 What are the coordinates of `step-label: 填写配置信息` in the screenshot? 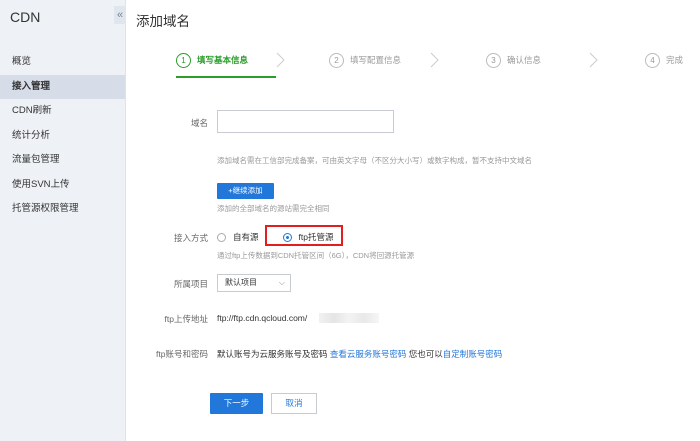 It's located at (376, 60).